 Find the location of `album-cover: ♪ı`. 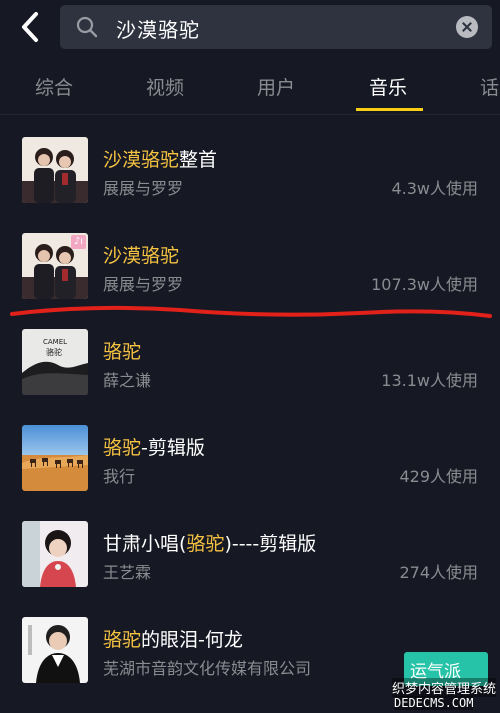

album-cover: ♪ı is located at coordinates (55, 266).